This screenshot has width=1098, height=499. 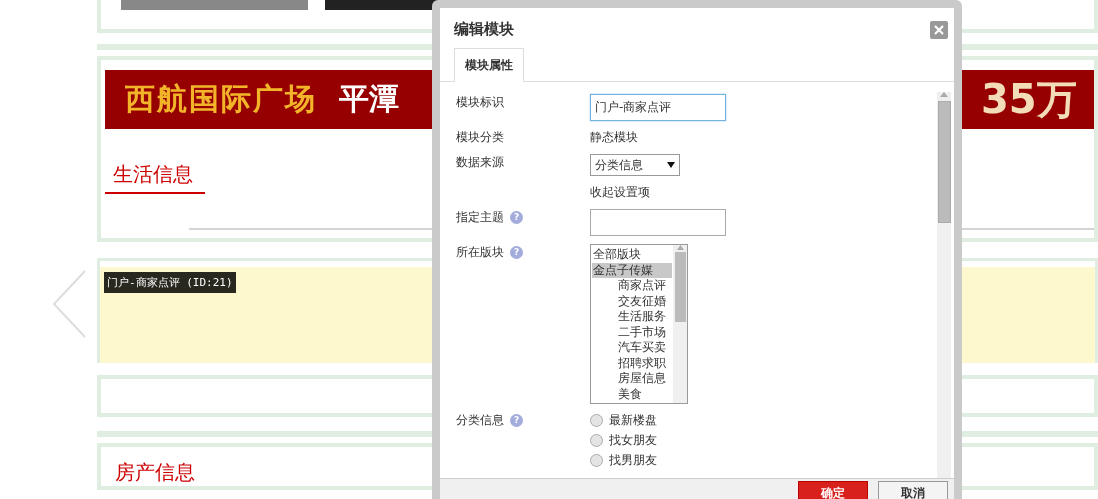 What do you see at coordinates (480, 420) in the screenshot?
I see `field-label: 分类信息` at bounding box center [480, 420].